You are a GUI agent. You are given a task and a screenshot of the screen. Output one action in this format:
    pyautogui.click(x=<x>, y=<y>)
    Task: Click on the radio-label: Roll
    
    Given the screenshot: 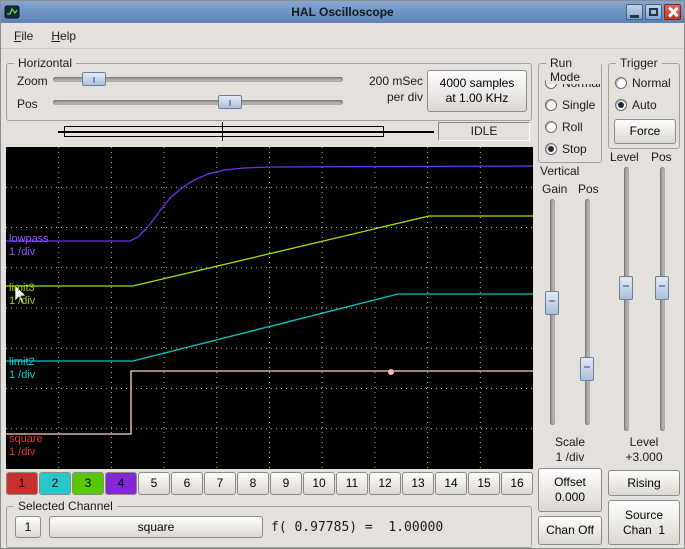 What is the action you would take?
    pyautogui.click(x=572, y=127)
    